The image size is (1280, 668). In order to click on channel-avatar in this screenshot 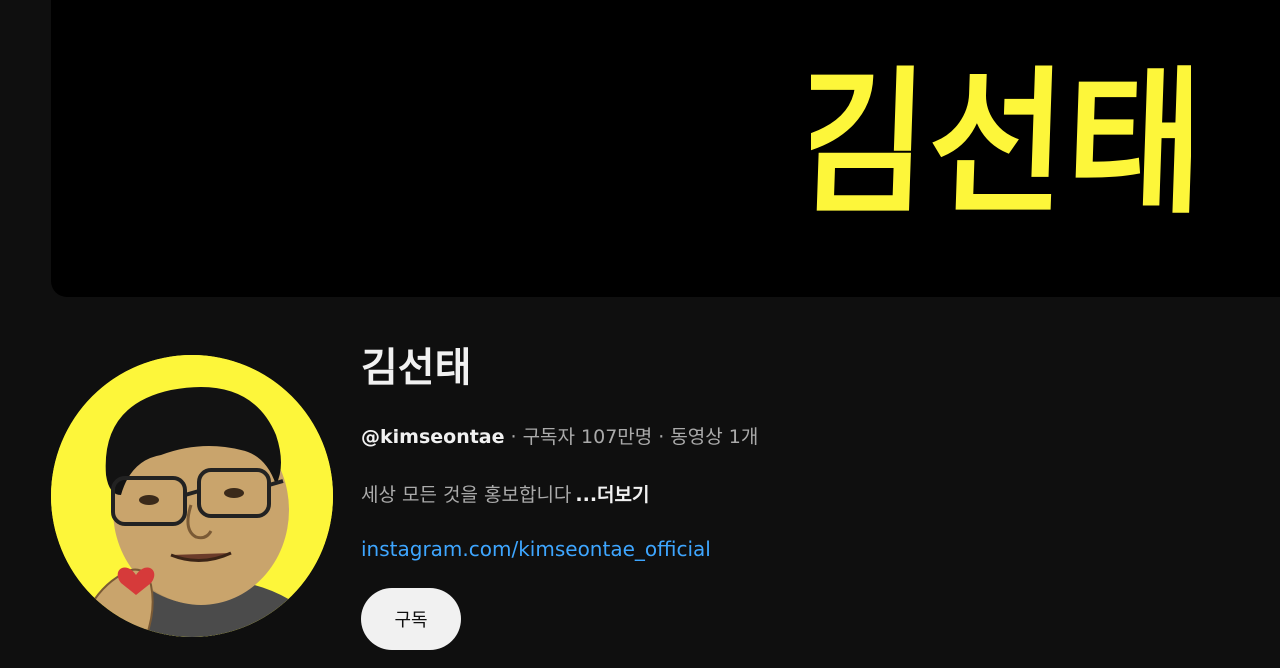, I will do `click(192, 496)`.